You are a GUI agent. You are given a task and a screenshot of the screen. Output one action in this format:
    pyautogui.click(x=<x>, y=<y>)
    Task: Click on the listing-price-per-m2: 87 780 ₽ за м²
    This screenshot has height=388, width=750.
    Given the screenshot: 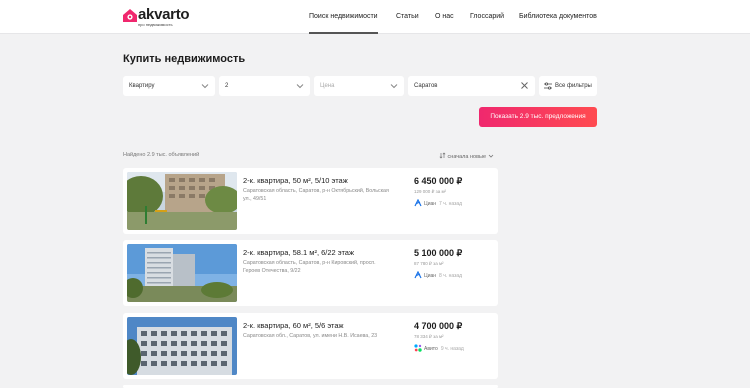 What is the action you would take?
    pyautogui.click(x=429, y=263)
    